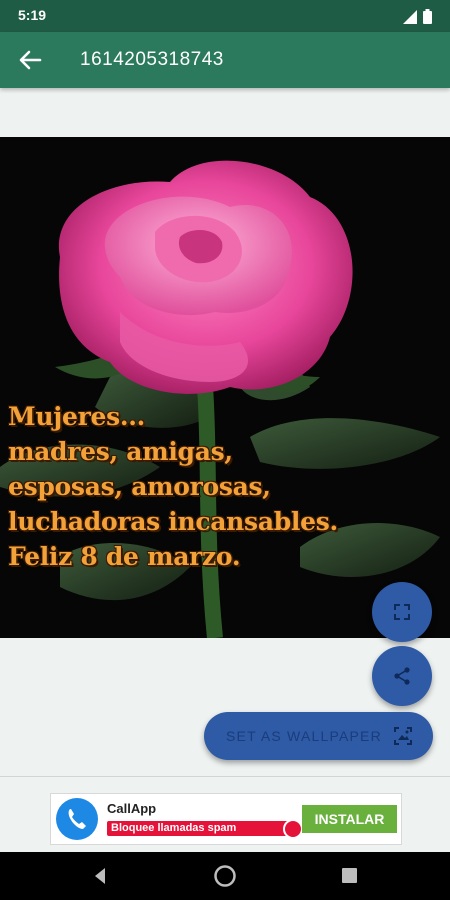  Describe the element at coordinates (304, 736) in the screenshot. I see `set-wallpaper-label: SET AS WALLPAPER` at that location.